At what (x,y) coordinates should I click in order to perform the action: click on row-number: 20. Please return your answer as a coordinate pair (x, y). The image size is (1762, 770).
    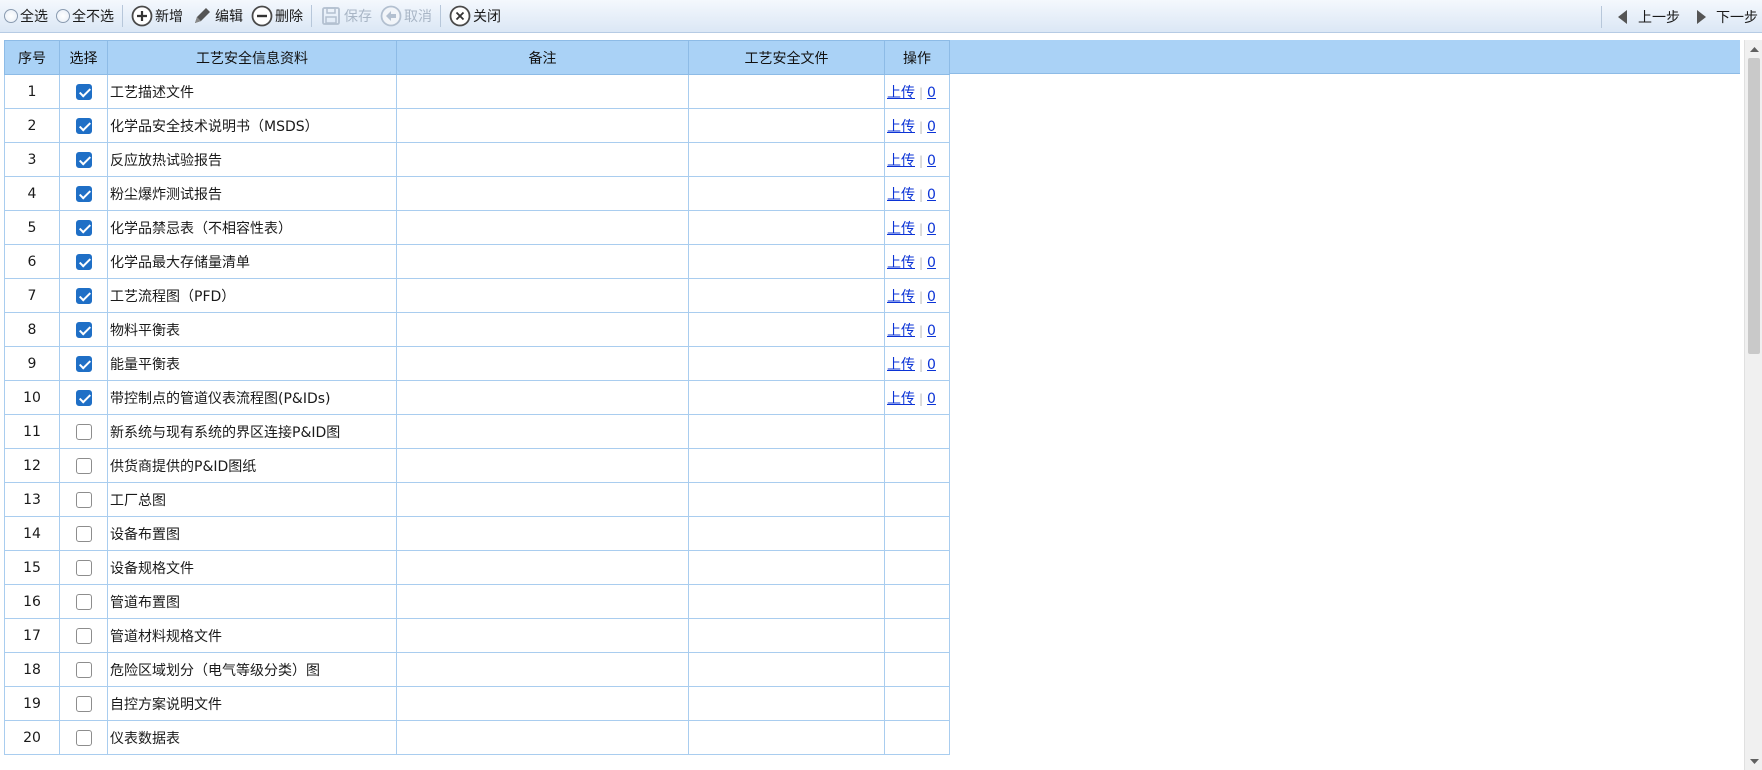
    Looking at the image, I should click on (32, 737).